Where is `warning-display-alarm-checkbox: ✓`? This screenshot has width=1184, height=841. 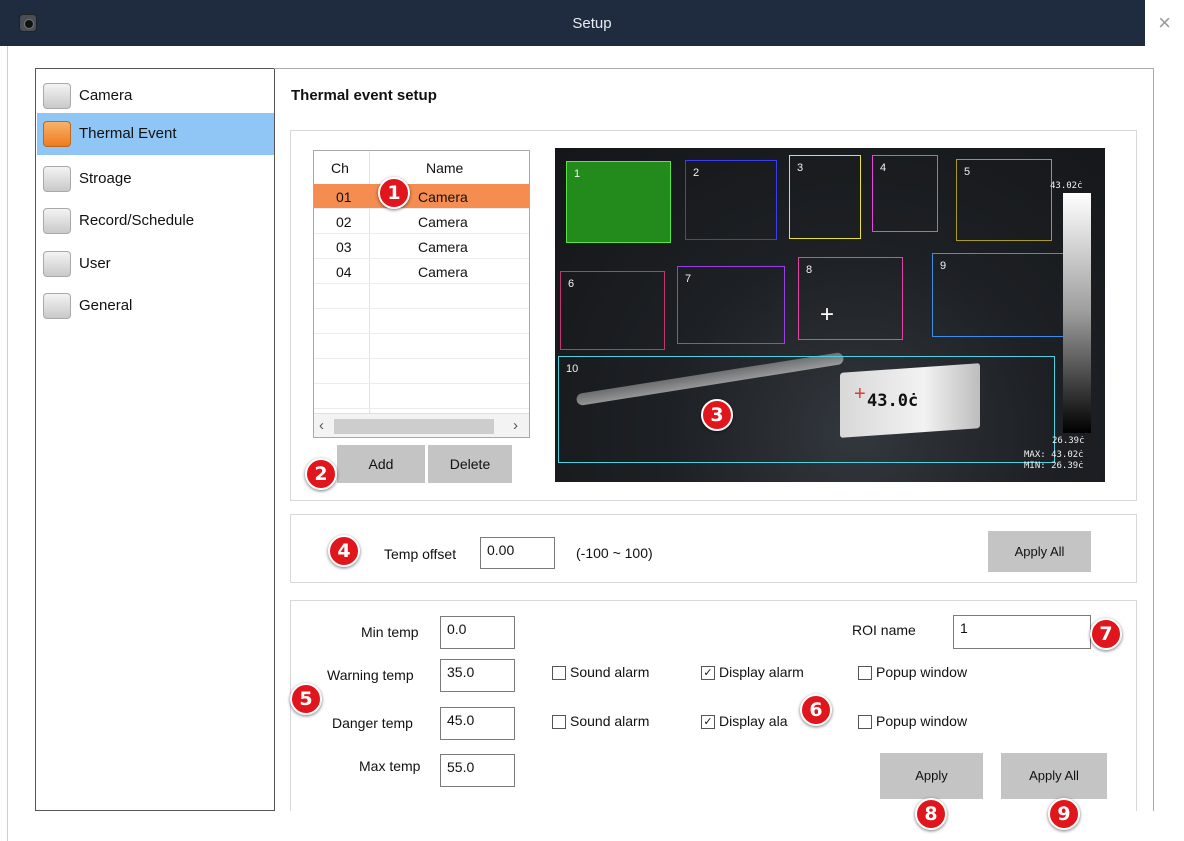
warning-display-alarm-checkbox: ✓ is located at coordinates (708, 673).